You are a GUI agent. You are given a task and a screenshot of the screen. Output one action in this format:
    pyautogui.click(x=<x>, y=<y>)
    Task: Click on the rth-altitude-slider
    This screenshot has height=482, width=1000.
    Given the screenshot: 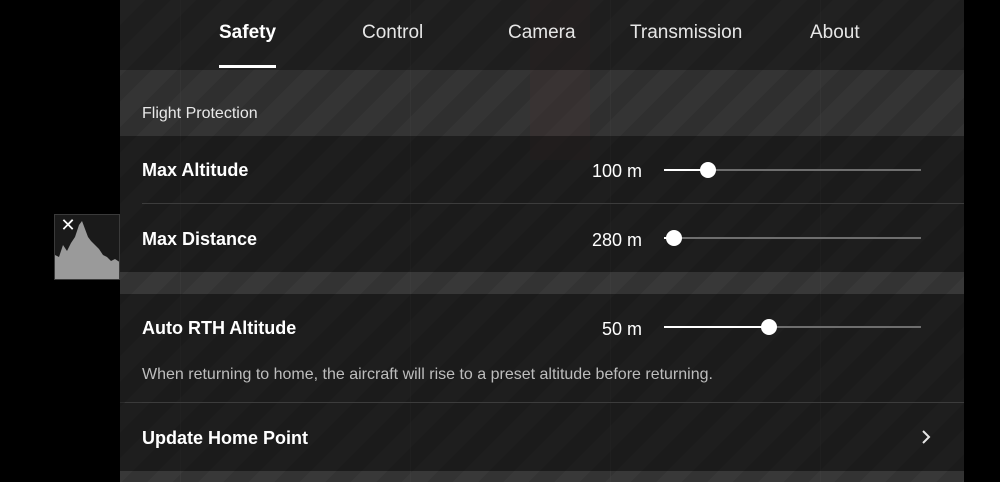 What is the action you would take?
    pyautogui.click(x=792, y=327)
    